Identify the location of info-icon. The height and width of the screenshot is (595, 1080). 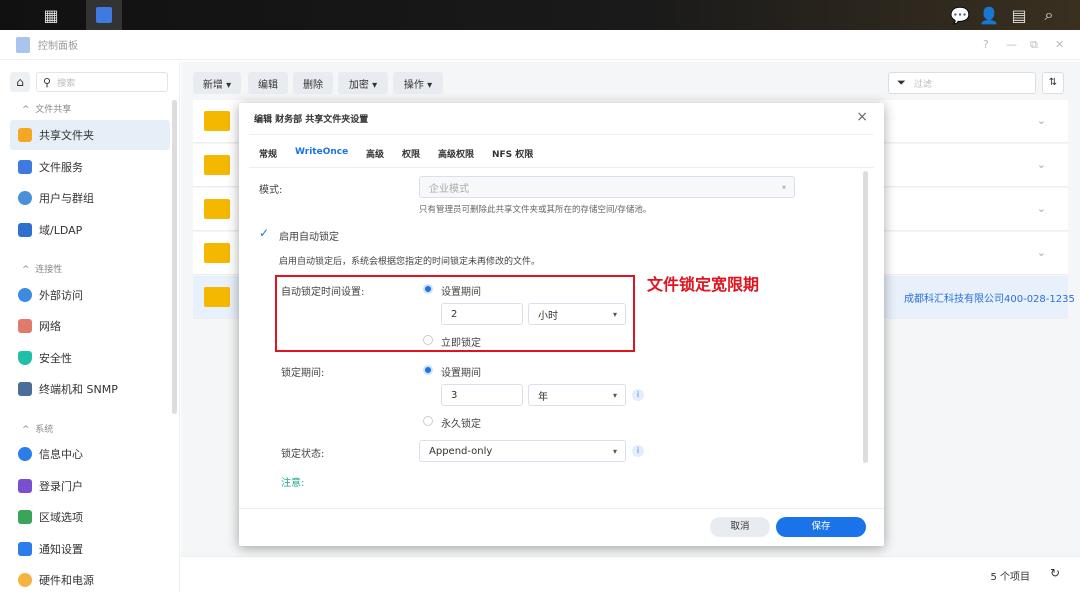
(25, 454).